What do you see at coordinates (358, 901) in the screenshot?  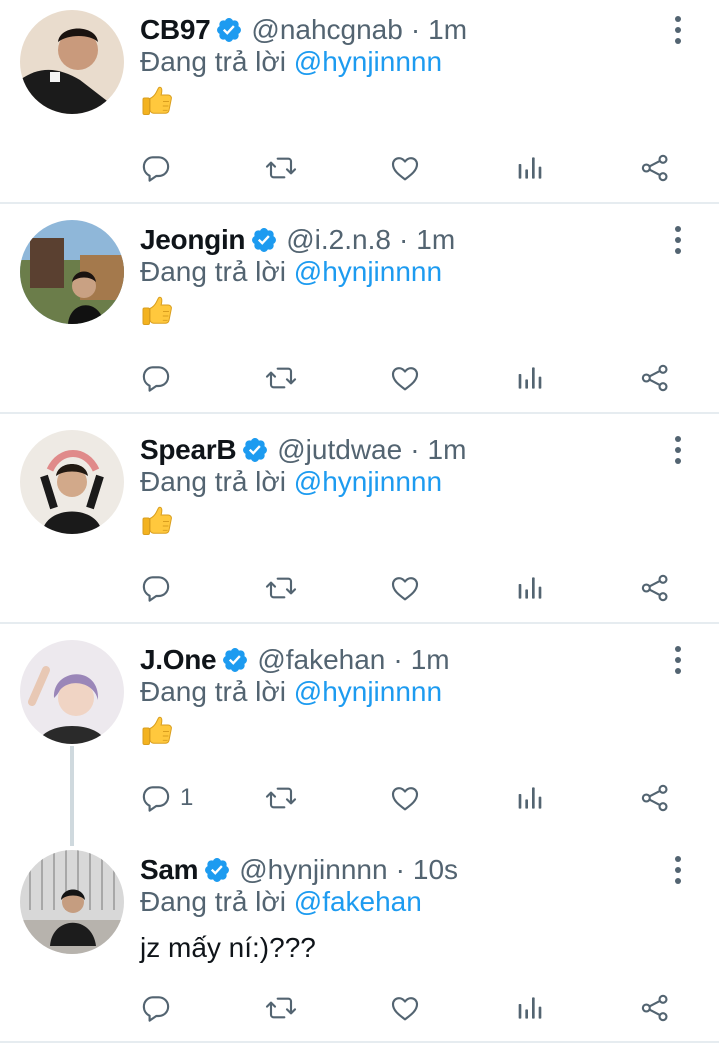 I see `mention-link: @fakehan` at bounding box center [358, 901].